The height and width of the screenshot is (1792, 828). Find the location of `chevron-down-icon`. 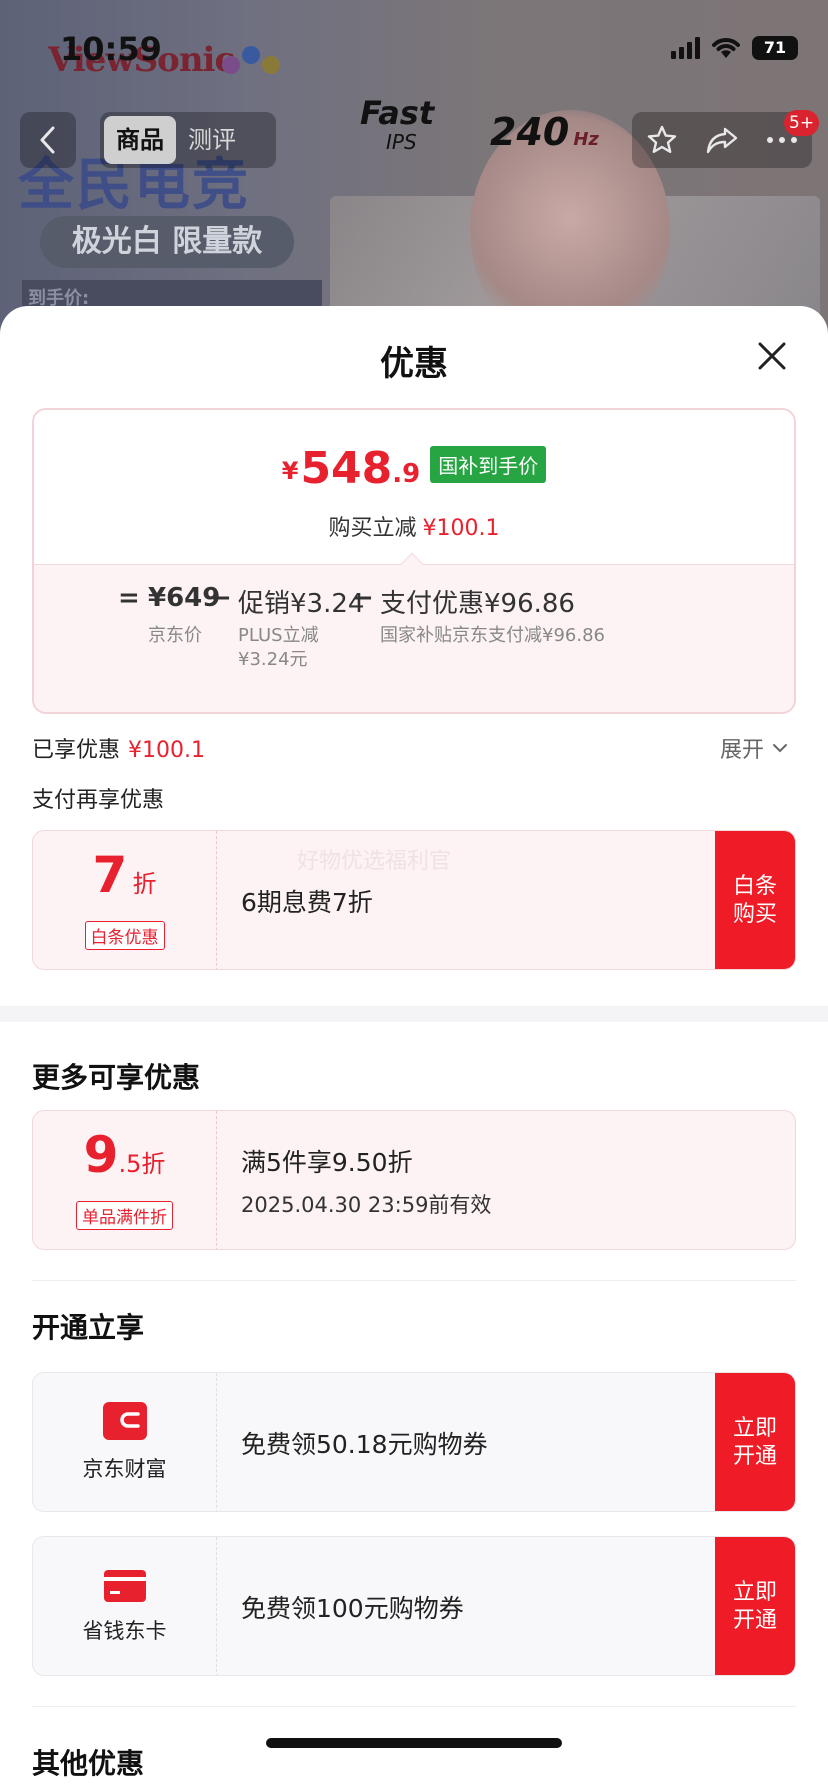

chevron-down-icon is located at coordinates (780, 748).